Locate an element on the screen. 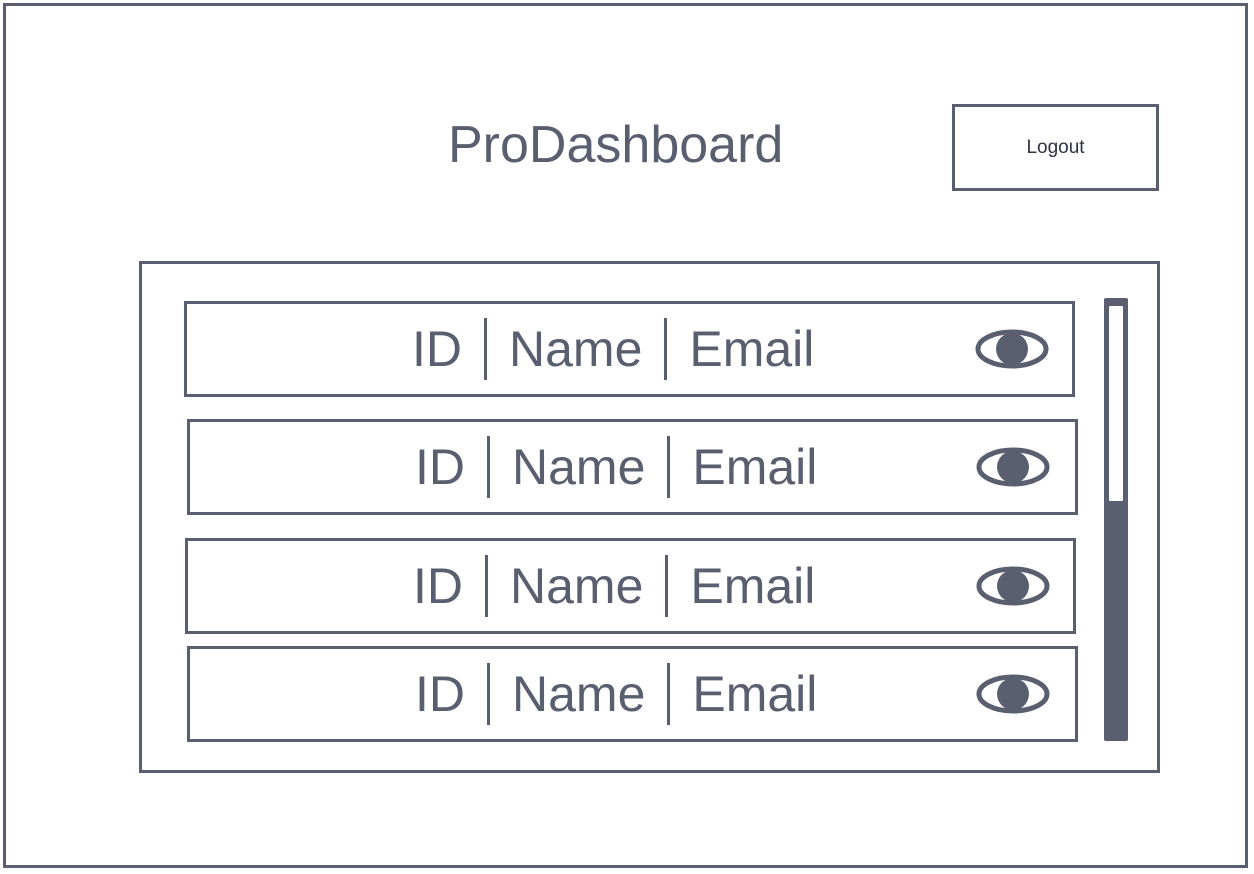 This screenshot has width=1254, height=874. logout-button: Logout is located at coordinates (1055, 147).